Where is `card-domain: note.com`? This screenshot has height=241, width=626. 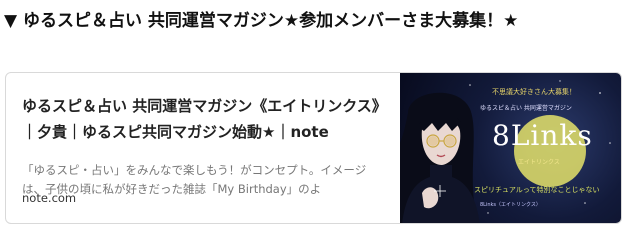
card-domain: note.com is located at coordinates (49, 198).